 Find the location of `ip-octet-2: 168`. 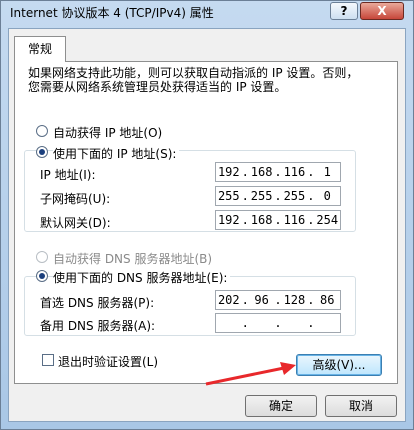

ip-octet-2: 168 is located at coordinates (261, 172).